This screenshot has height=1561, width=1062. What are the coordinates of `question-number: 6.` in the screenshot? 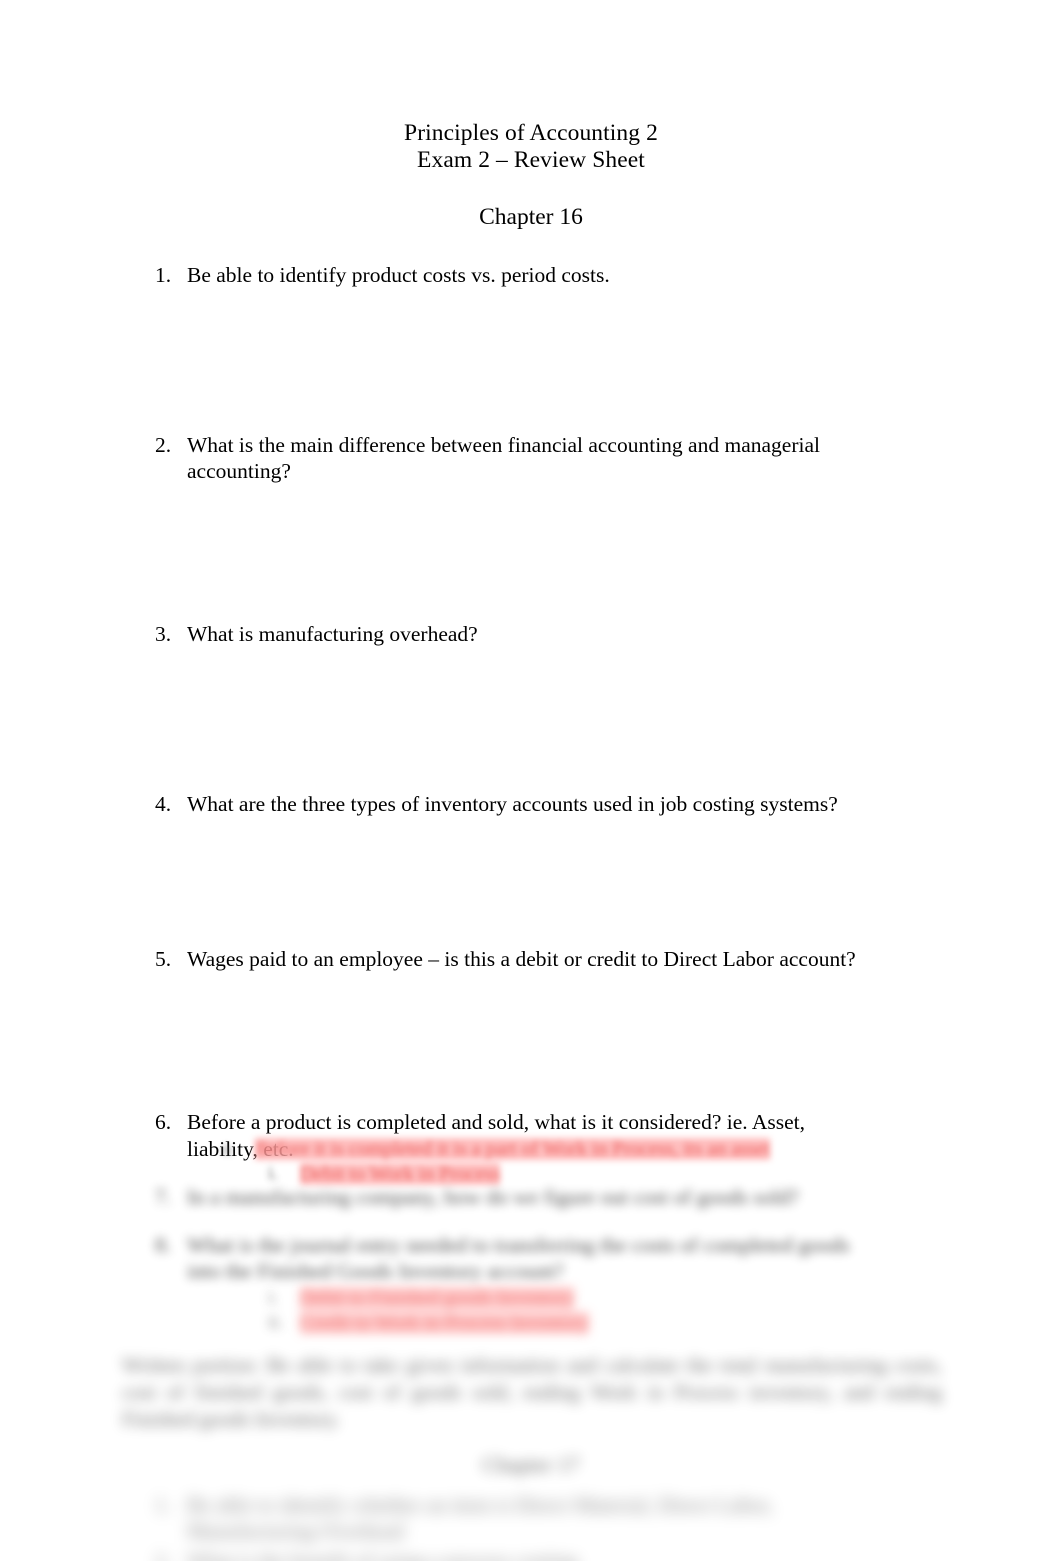 It's located at (163, 1122).